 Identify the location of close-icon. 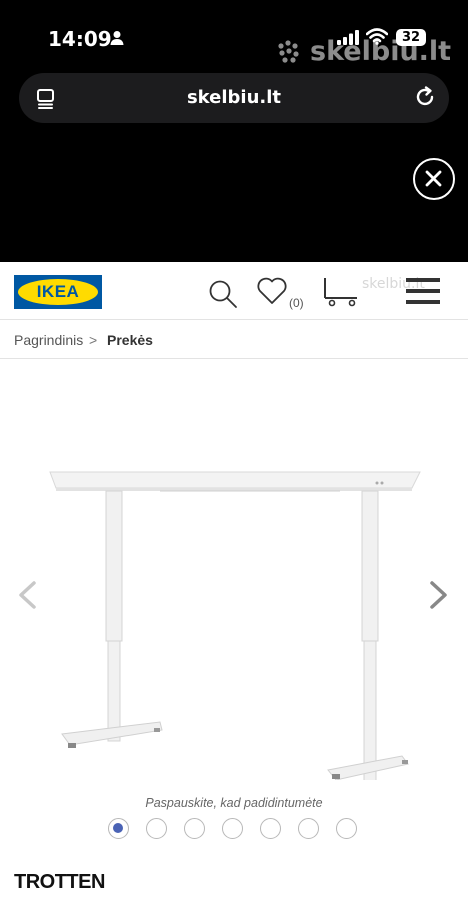
(433, 178).